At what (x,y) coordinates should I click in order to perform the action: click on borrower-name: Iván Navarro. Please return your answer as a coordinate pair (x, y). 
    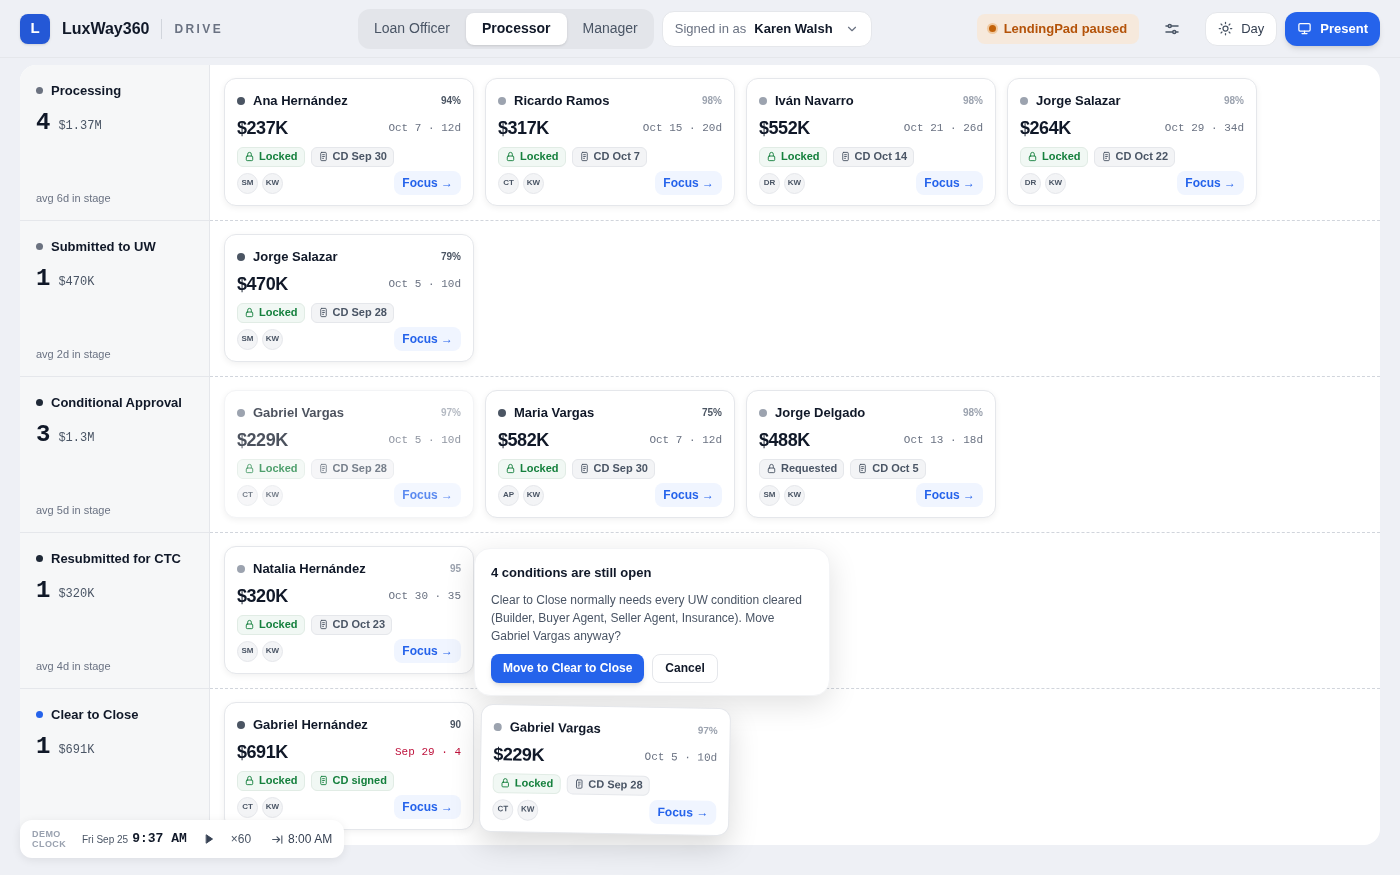
    Looking at the image, I should click on (814, 101).